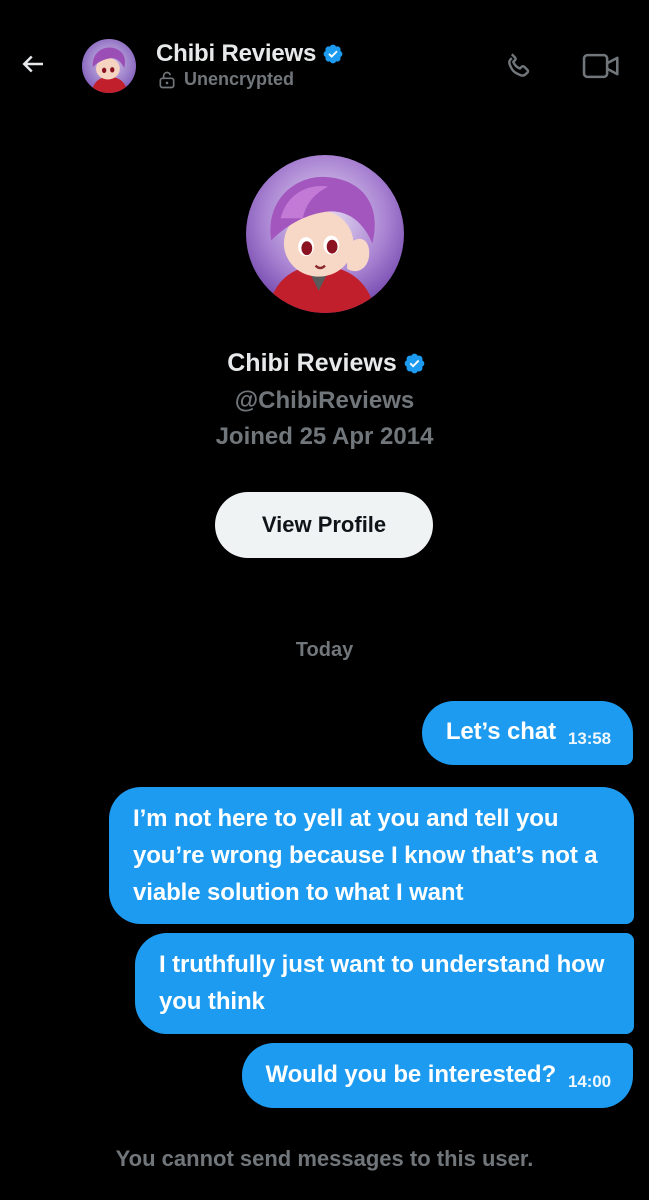 This screenshot has height=1200, width=649. Describe the element at coordinates (501, 731) in the screenshot. I see `message-text: Let’s chat` at that location.